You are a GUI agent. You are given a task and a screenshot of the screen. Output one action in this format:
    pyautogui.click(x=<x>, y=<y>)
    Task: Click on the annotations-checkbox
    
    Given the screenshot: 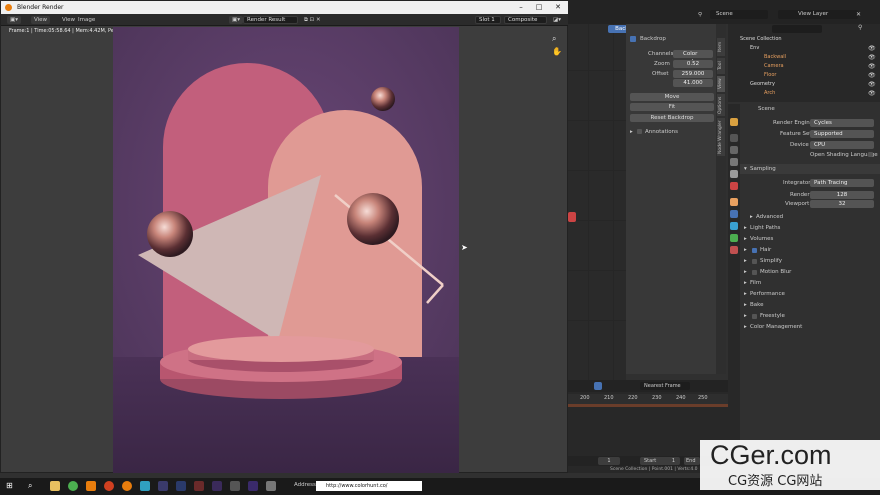 What is the action you would take?
    pyautogui.click(x=639, y=131)
    